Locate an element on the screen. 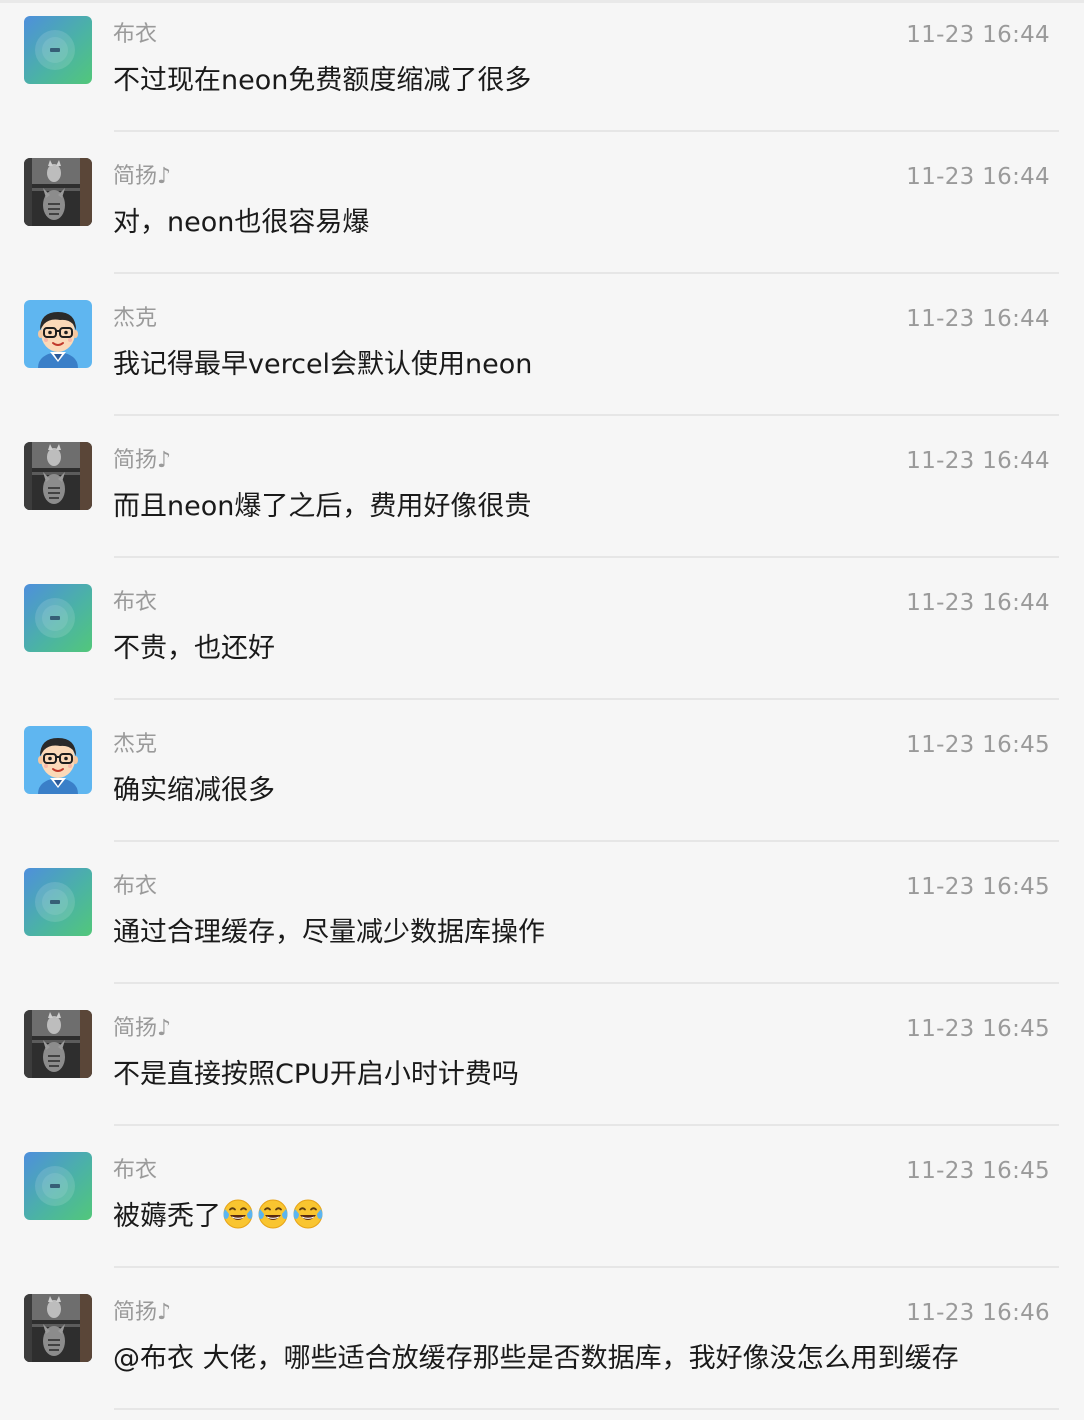  message-text: 通过合理缓存，尽量减少数据库操作 is located at coordinates (329, 933).